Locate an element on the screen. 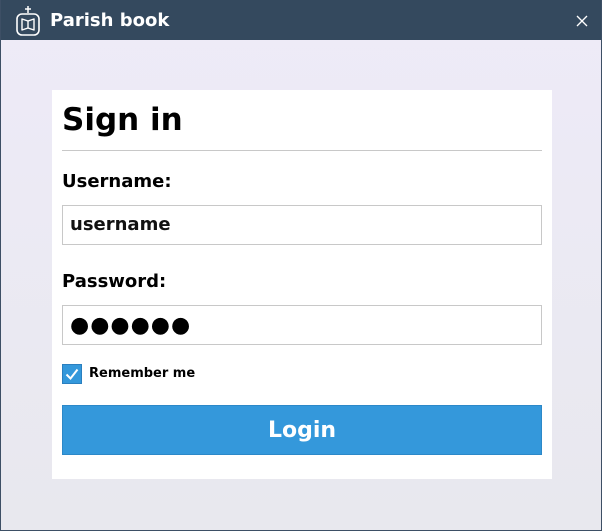 This screenshot has width=602, height=531. divider is located at coordinates (302, 150).